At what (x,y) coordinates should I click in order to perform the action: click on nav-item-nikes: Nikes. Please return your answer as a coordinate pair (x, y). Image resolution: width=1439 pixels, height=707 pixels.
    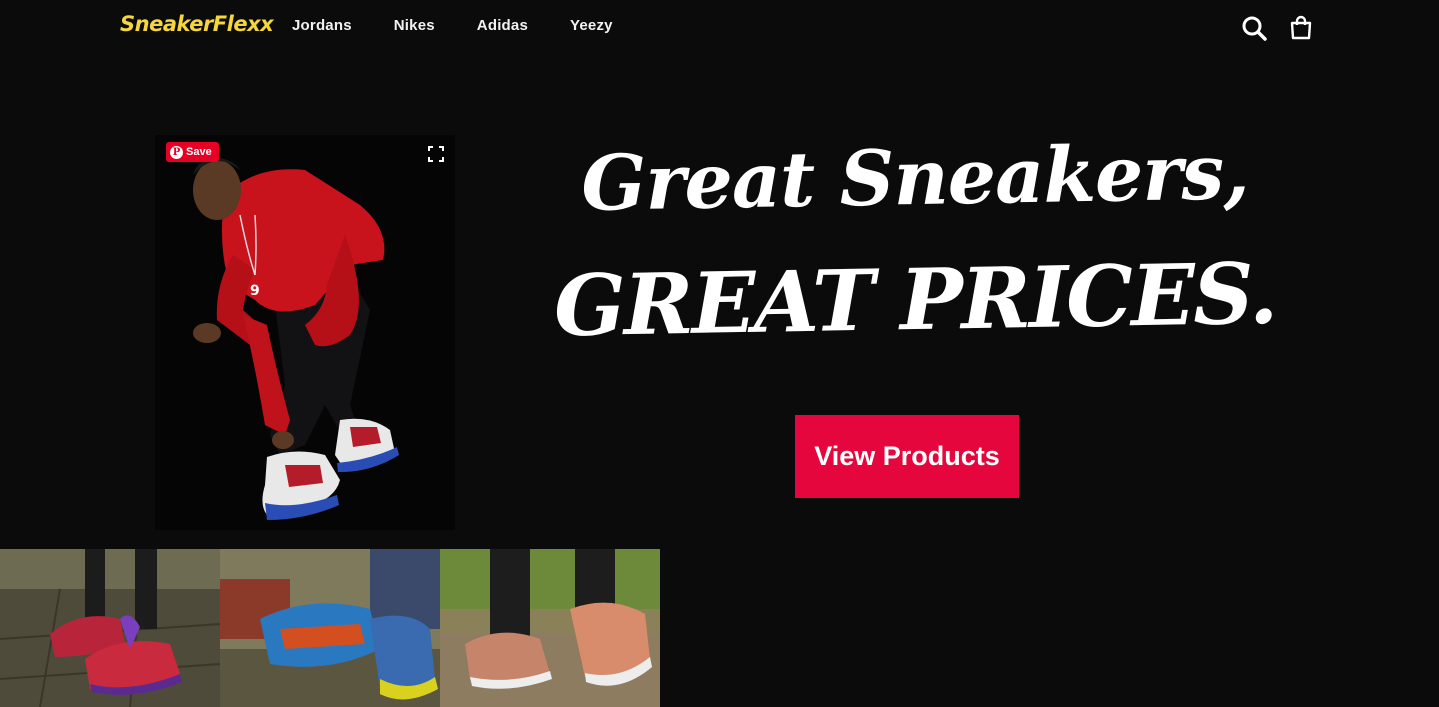
    Looking at the image, I should click on (414, 25).